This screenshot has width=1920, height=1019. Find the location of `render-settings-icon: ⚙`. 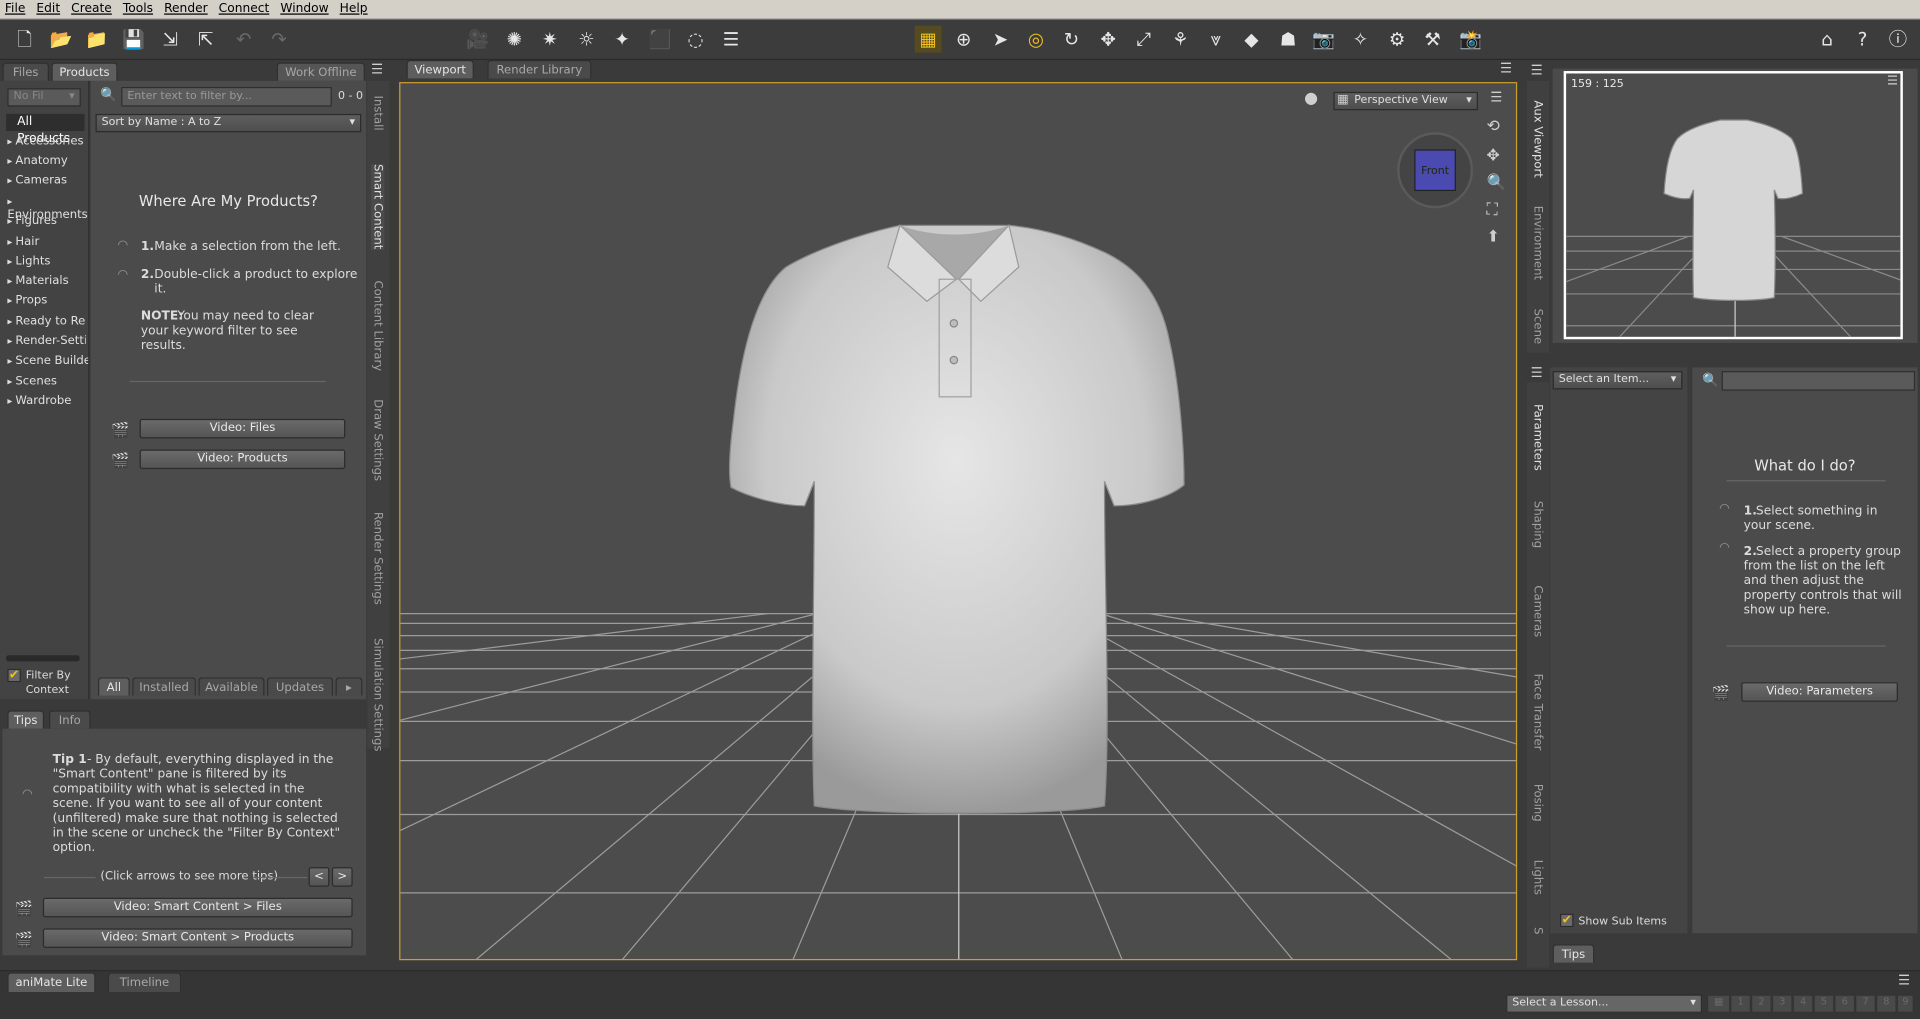

render-settings-icon: ⚙ is located at coordinates (1397, 39).